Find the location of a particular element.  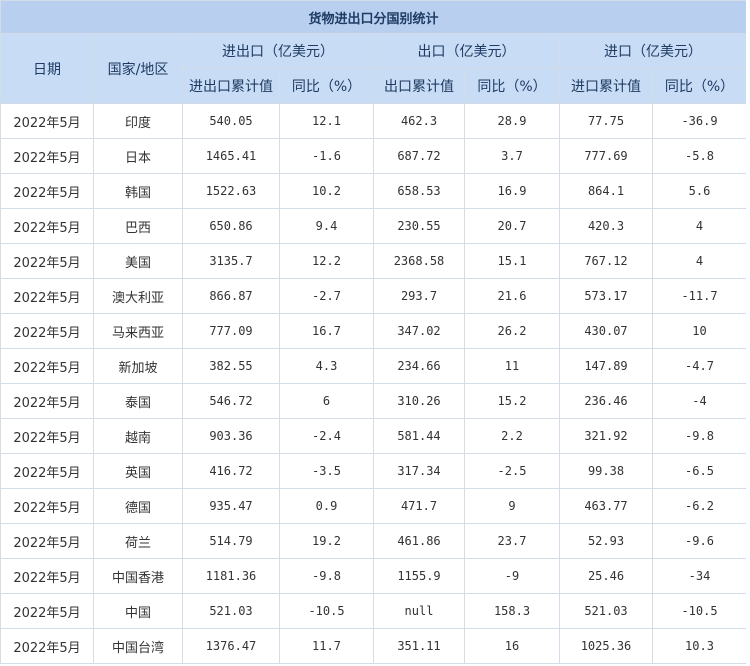

cell-export-cumulative: 234.66 is located at coordinates (419, 366).